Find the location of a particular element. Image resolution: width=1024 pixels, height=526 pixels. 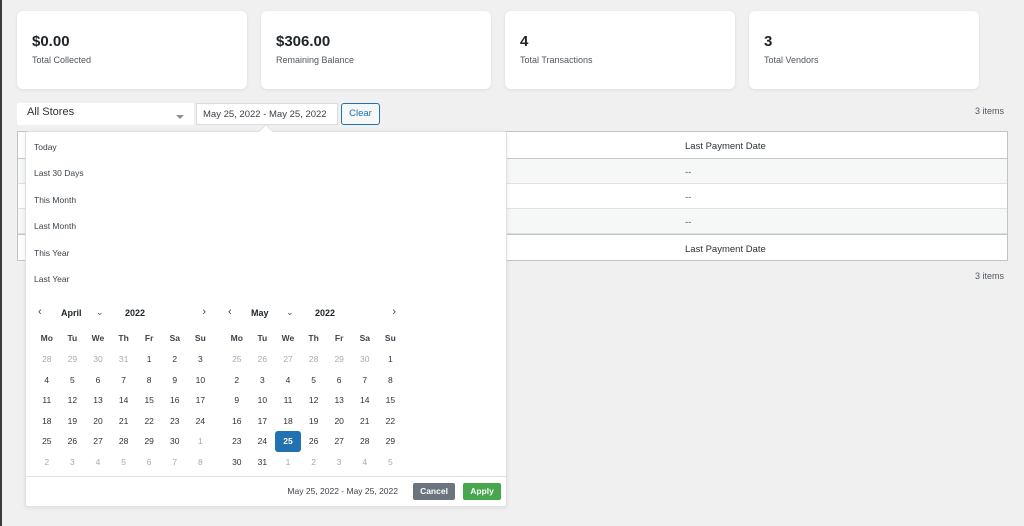

store-select: All Stores is located at coordinates (105, 114).